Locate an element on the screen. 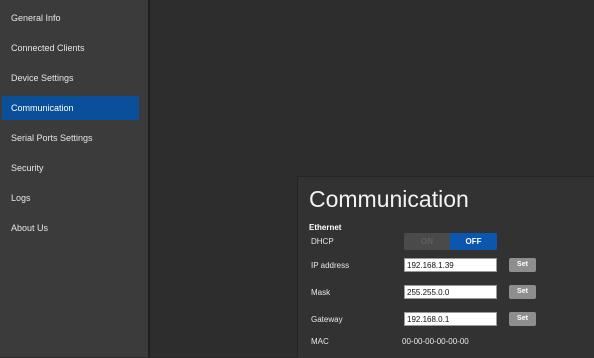 The height and width of the screenshot is (358, 594). ip-address-label: IP address is located at coordinates (330, 265).